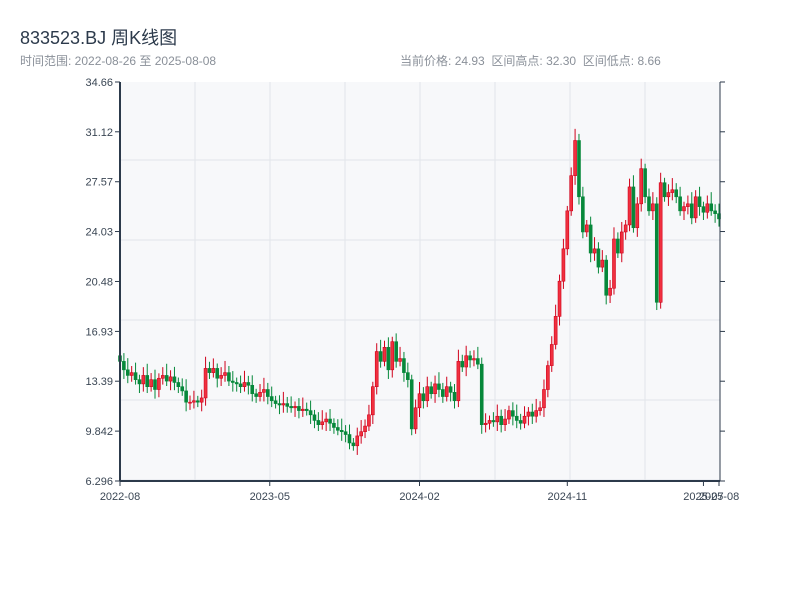  I want to click on x-tick-label: 2025-08, so click(719, 497).